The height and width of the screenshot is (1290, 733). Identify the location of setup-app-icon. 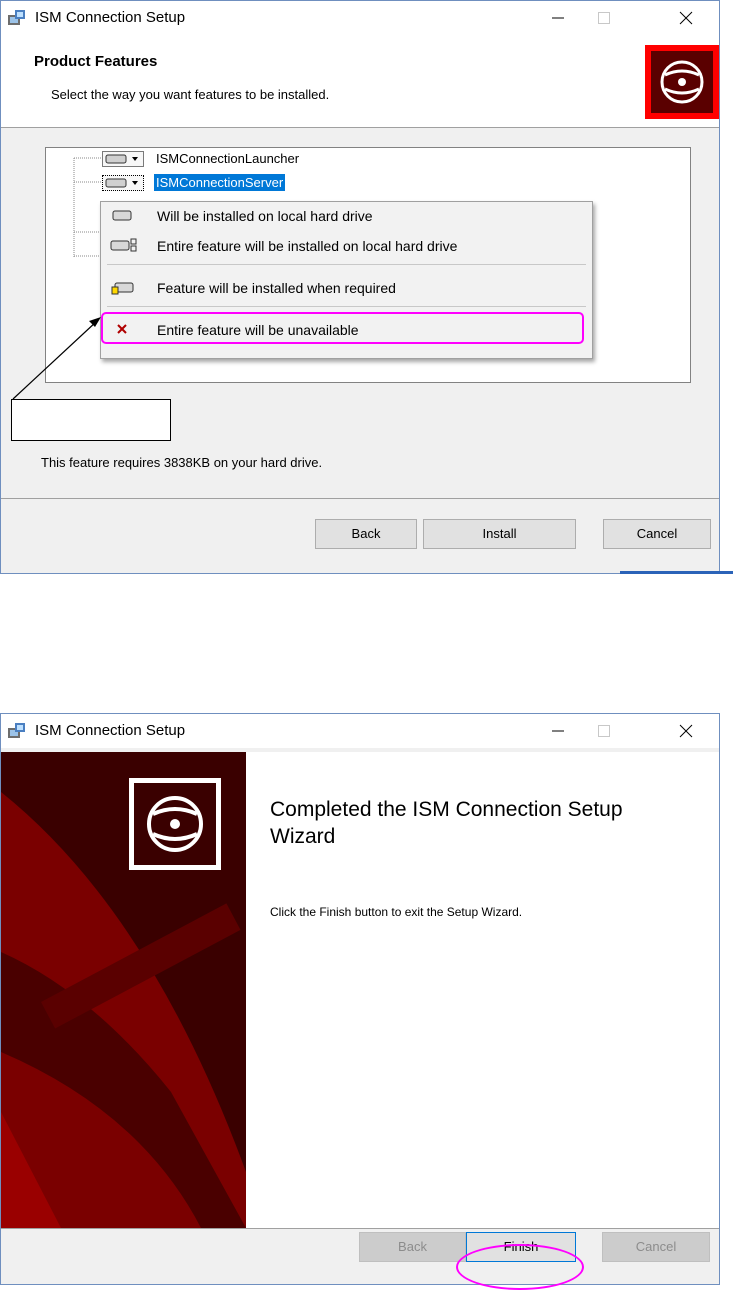
(16, 730).